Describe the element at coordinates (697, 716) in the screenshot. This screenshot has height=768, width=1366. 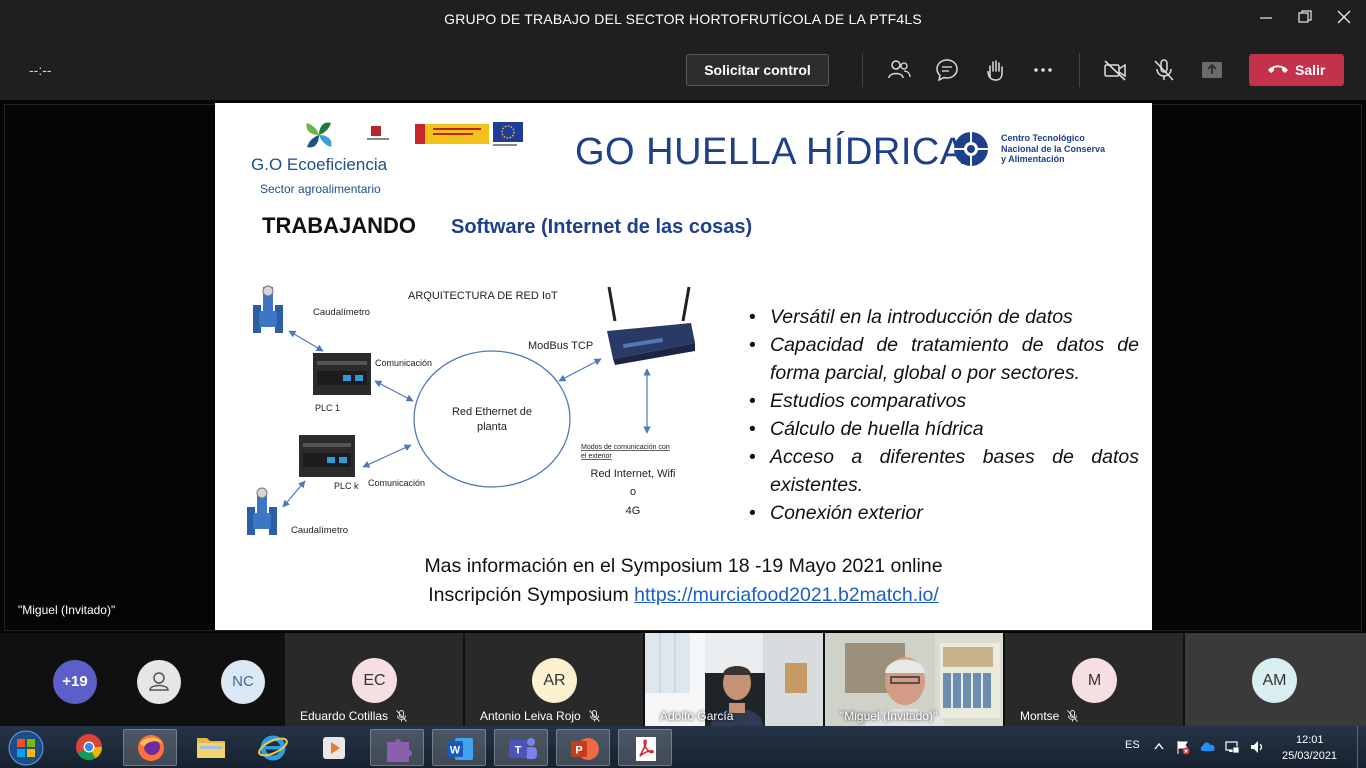
I see `participant-name: Adolfo García` at that location.